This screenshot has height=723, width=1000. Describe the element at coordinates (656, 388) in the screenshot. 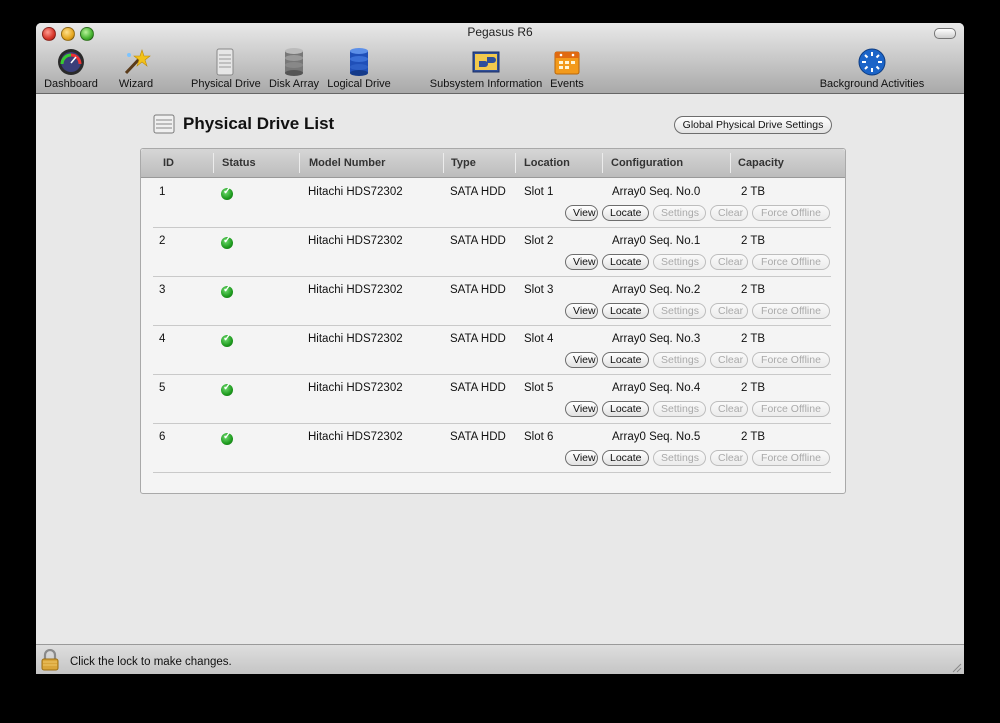

I see `cell-configuration: Array0 Seq. No.4` at that location.